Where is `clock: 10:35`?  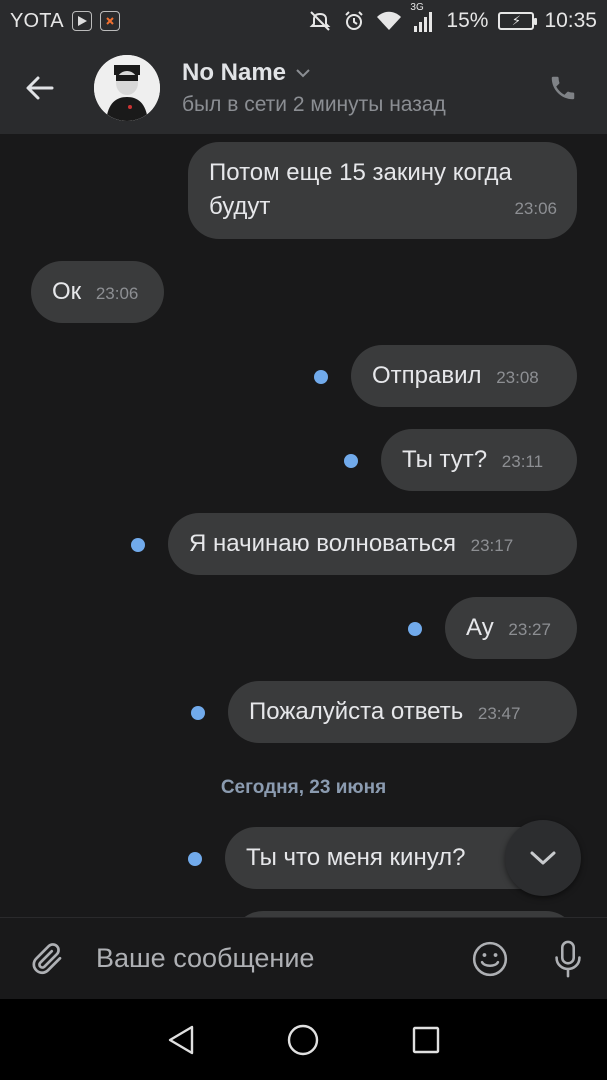 clock: 10:35 is located at coordinates (570, 20).